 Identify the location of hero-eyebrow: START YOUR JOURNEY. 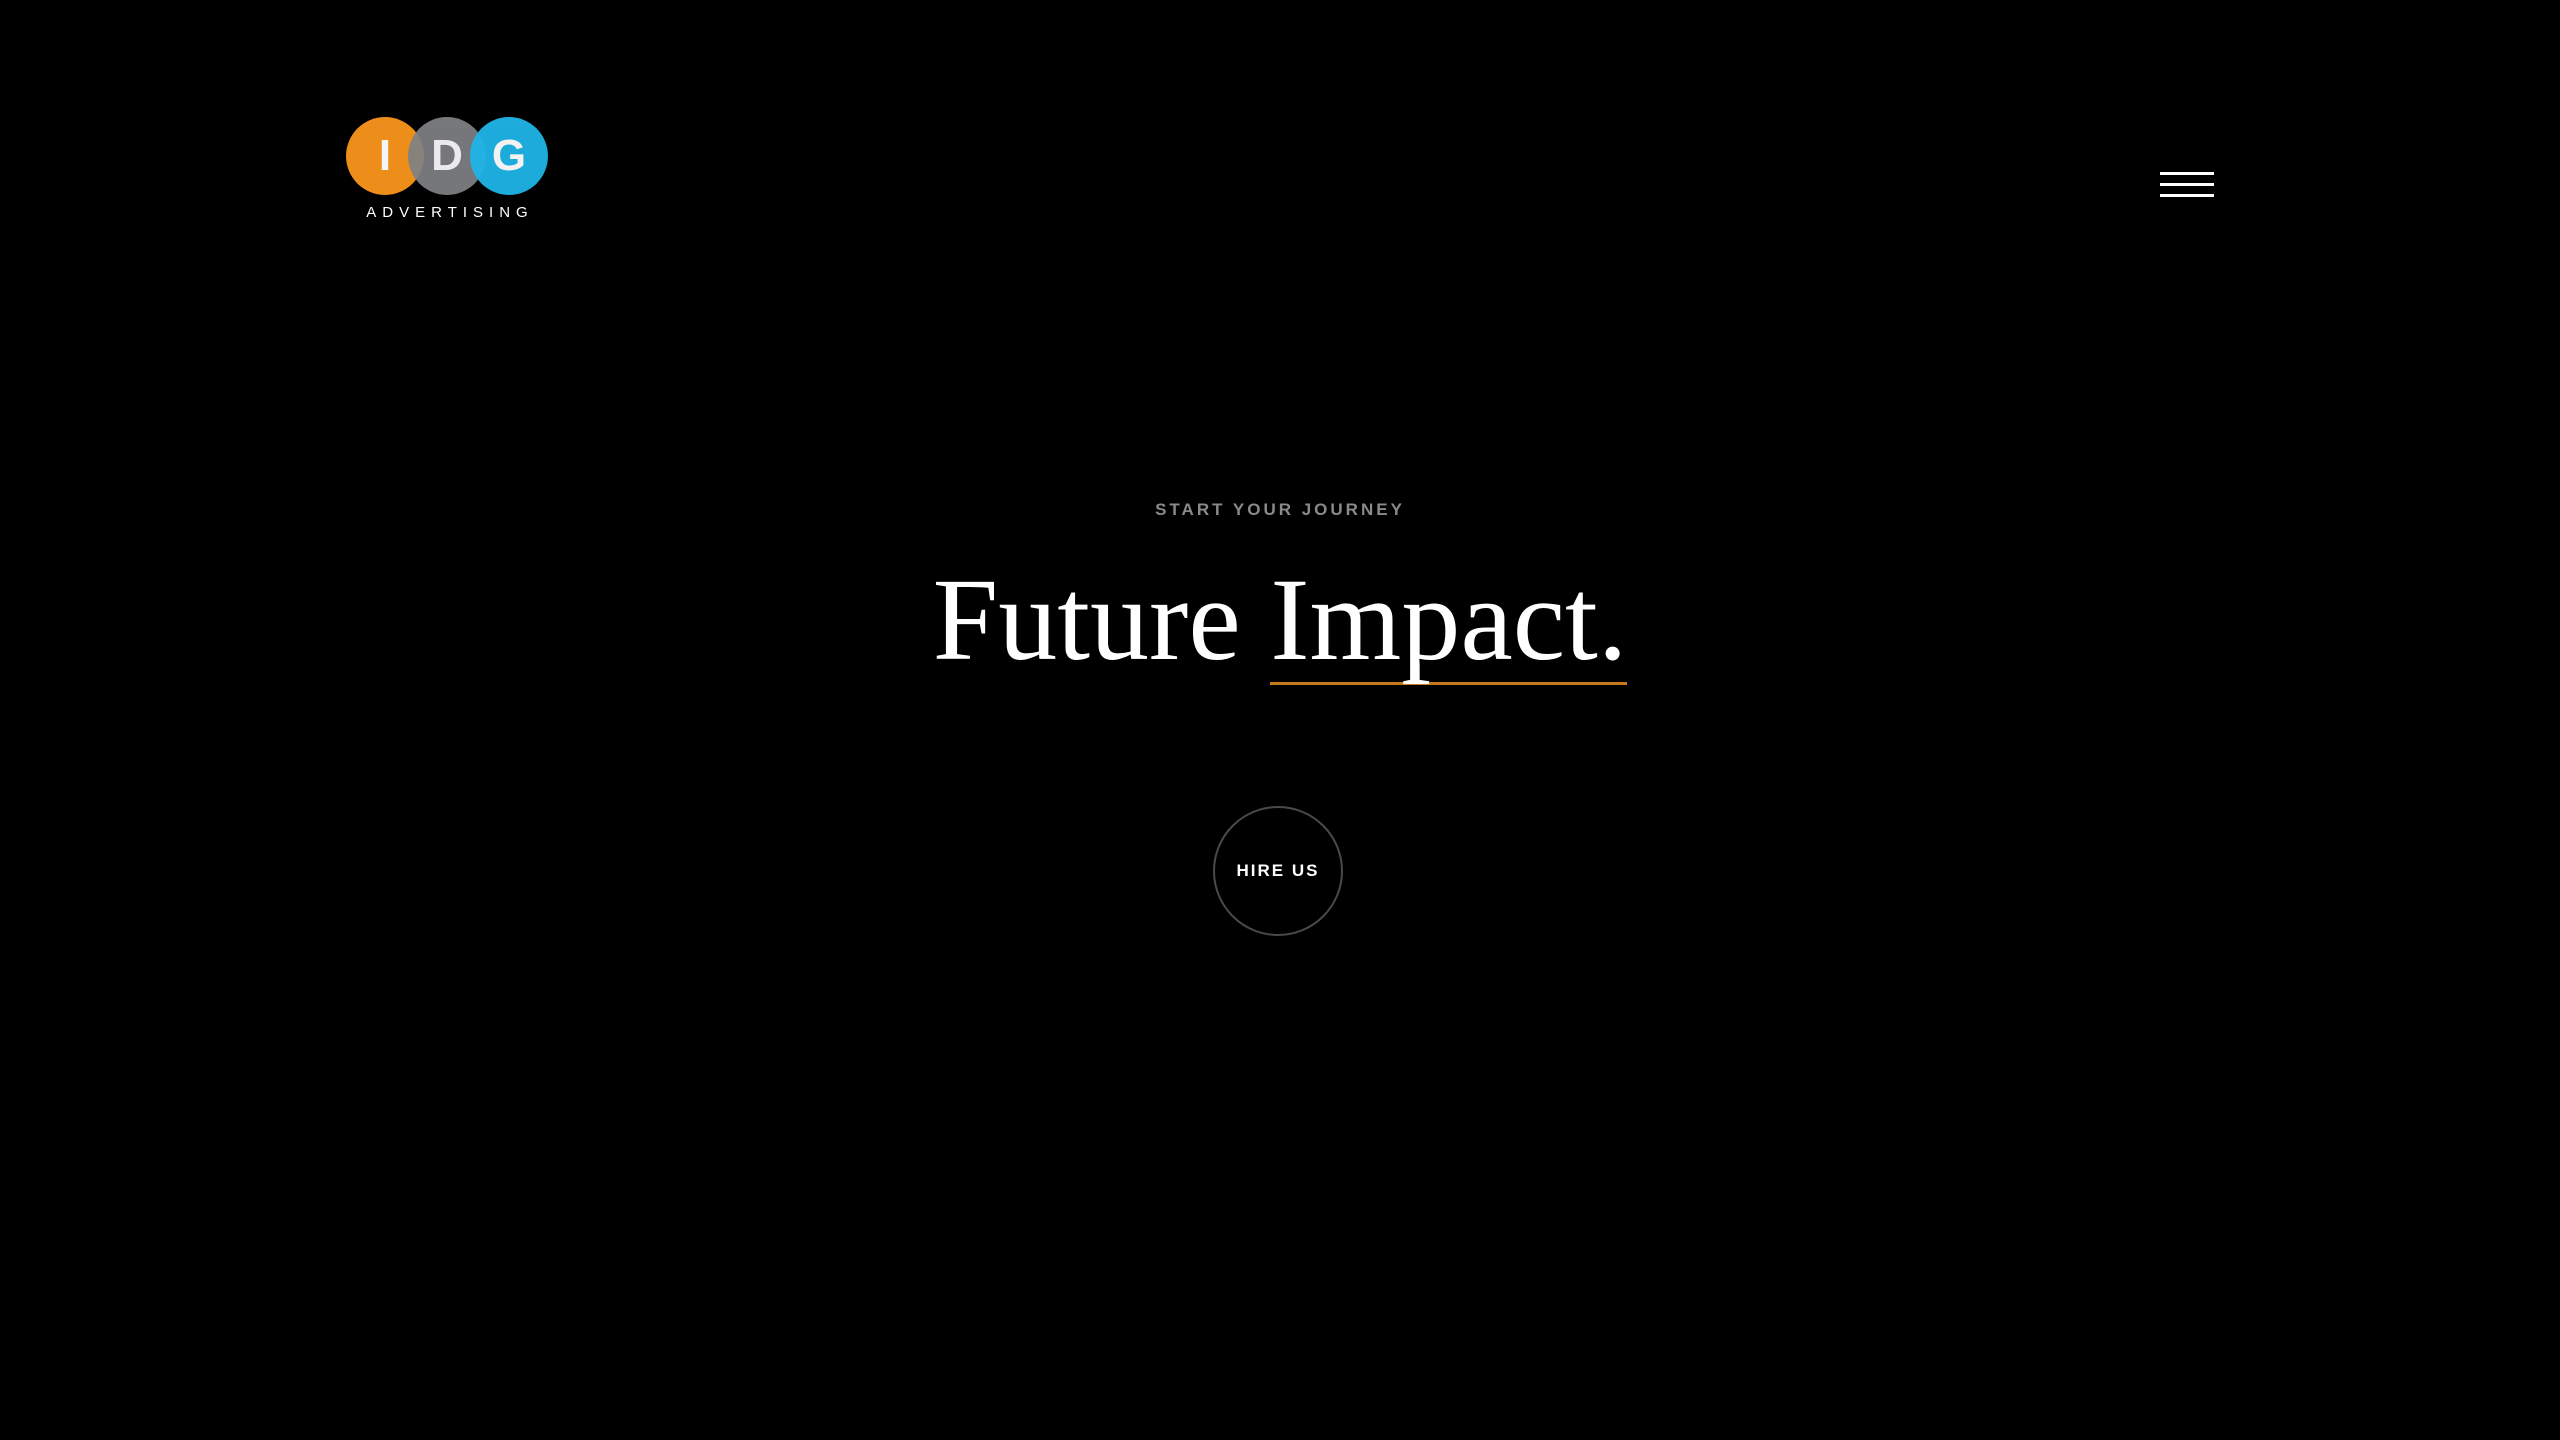
(1280, 509).